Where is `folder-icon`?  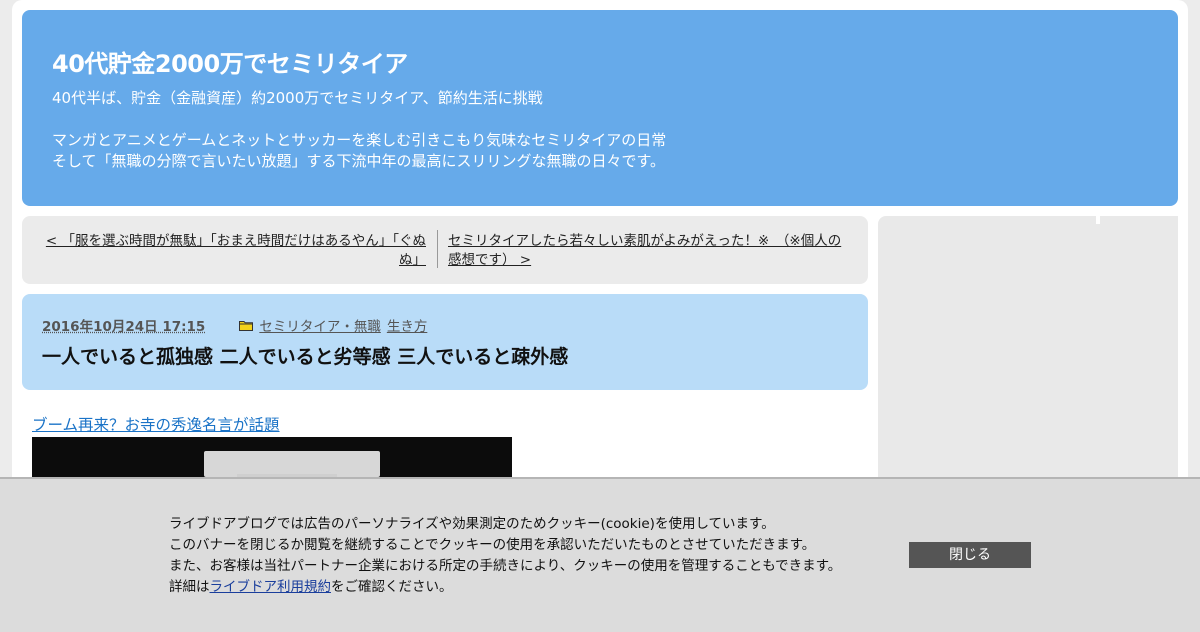
folder-icon is located at coordinates (246, 325).